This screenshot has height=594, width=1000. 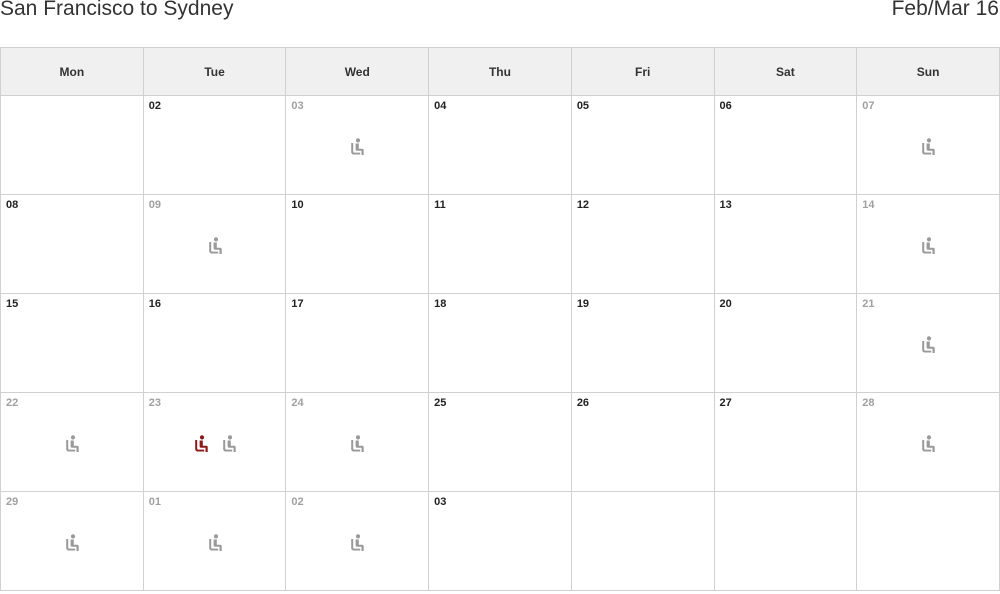 What do you see at coordinates (72, 343) in the screenshot?
I see `day-cell: 15` at bounding box center [72, 343].